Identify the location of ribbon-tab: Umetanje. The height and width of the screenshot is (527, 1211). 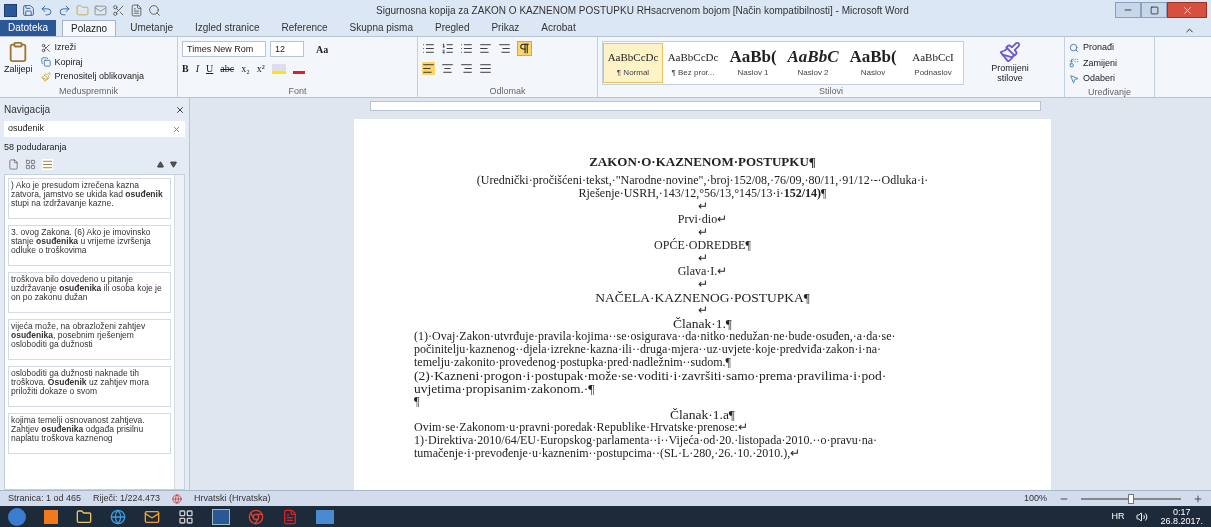
(151, 28).